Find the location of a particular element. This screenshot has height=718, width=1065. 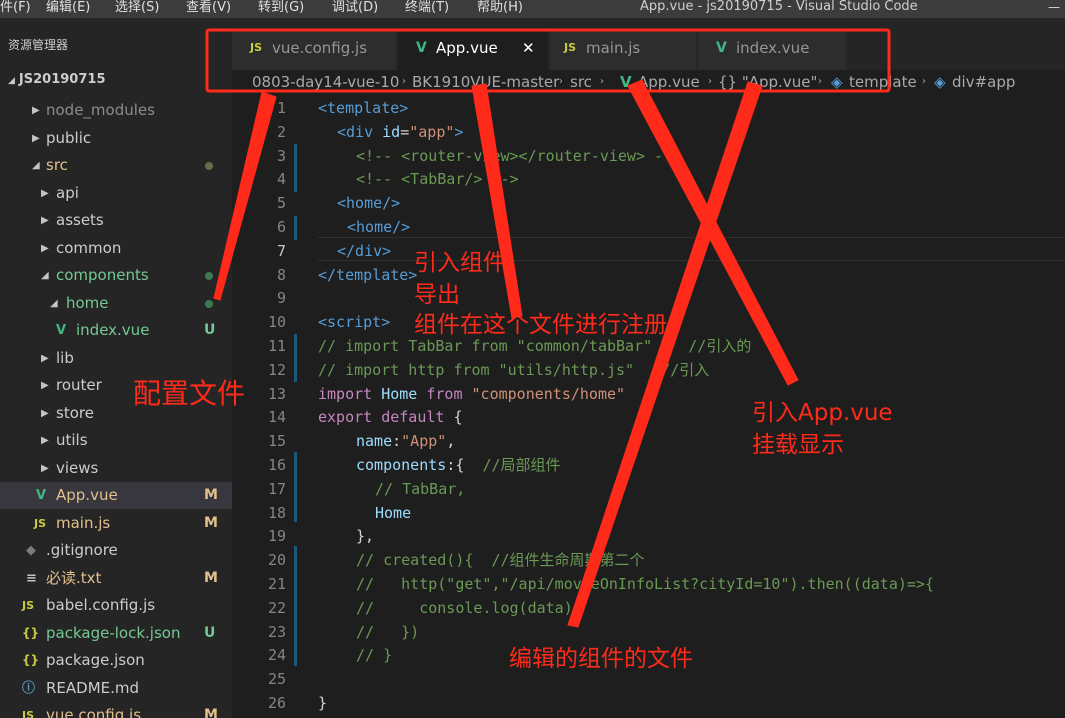

line-number: 15 is located at coordinates (276, 441).